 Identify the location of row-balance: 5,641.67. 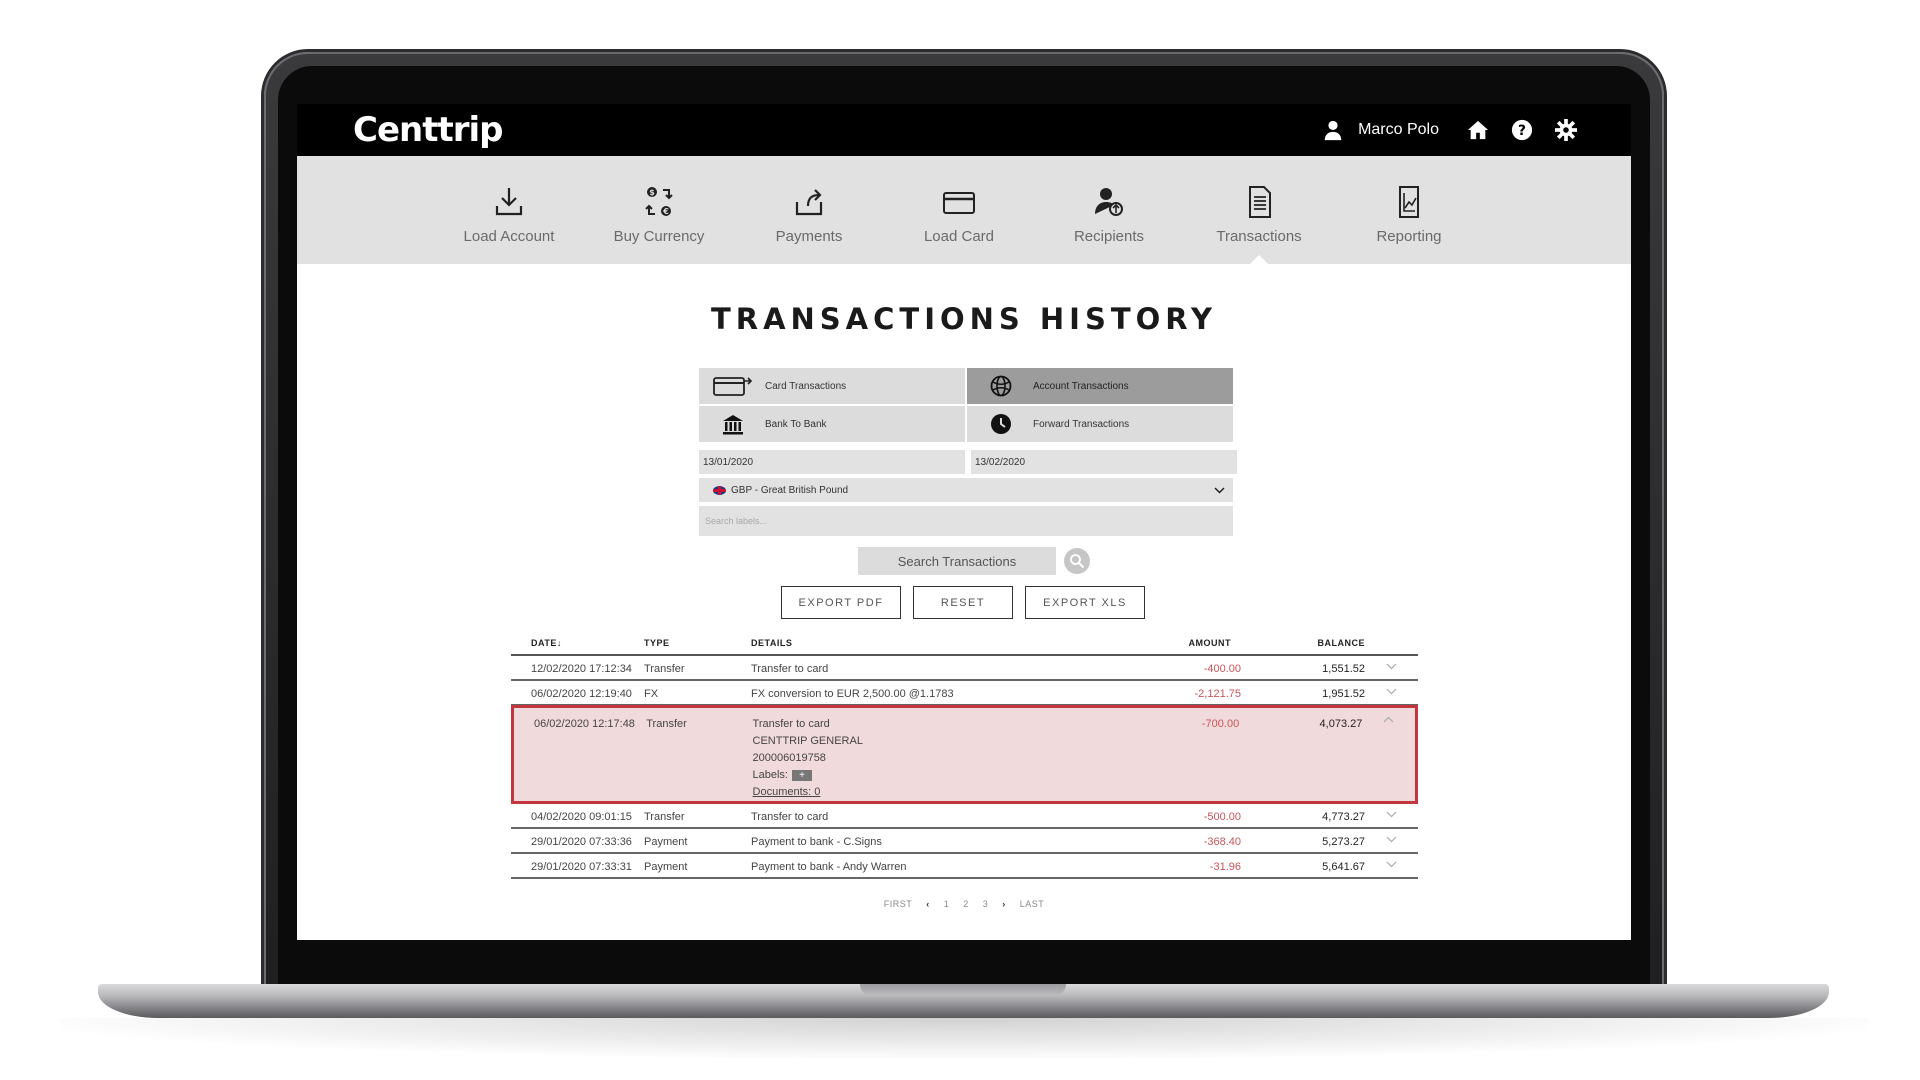
(1343, 867).